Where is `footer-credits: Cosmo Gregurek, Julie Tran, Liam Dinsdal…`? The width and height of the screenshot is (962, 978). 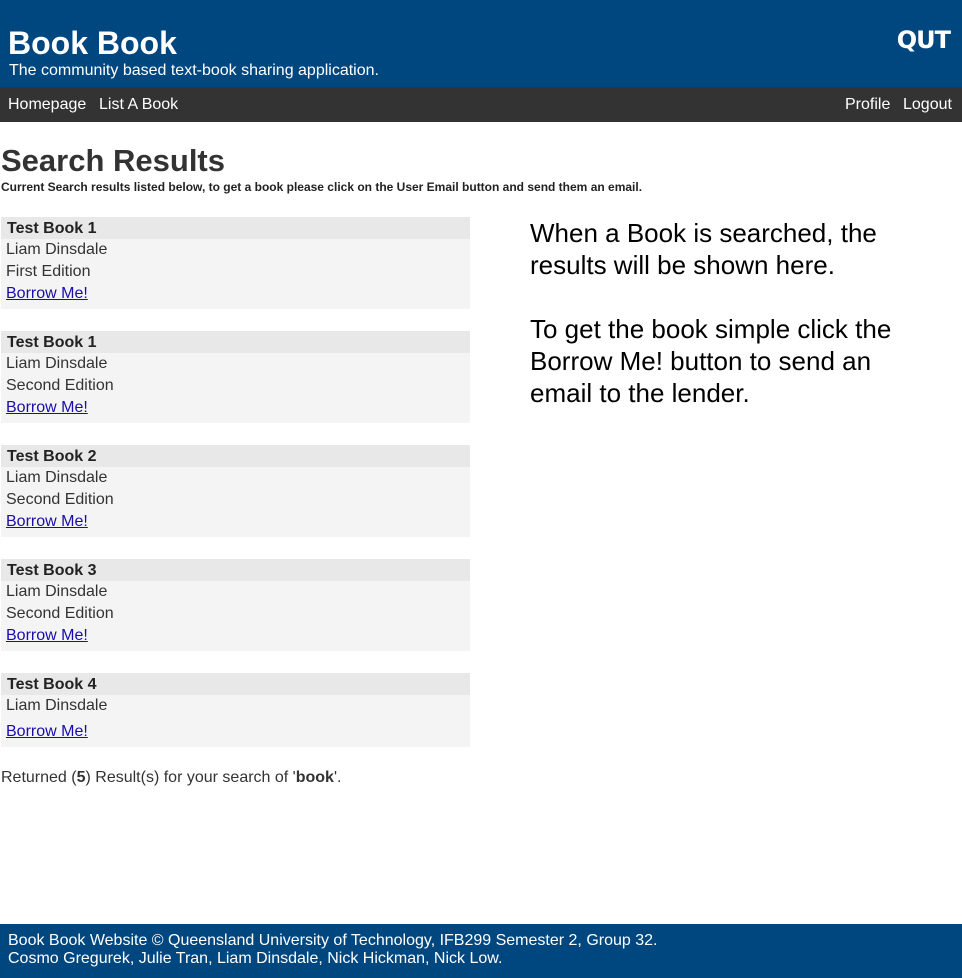 footer-credits: Cosmo Gregurek, Julie Tran, Liam Dinsdal… is located at coordinates (255, 958).